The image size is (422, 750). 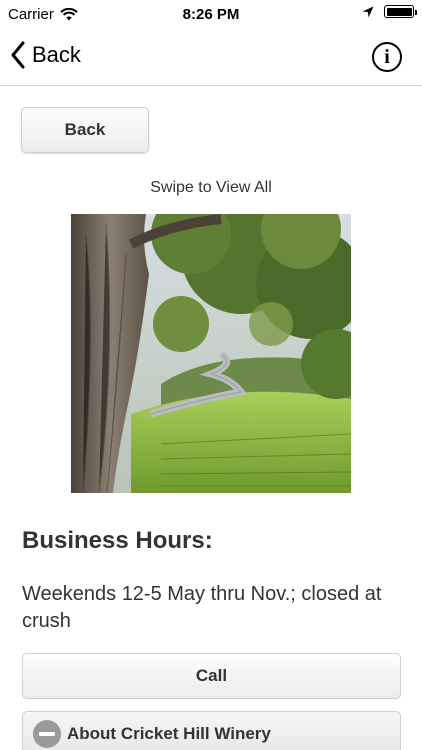 I want to click on info-button: i, so click(x=387, y=57).